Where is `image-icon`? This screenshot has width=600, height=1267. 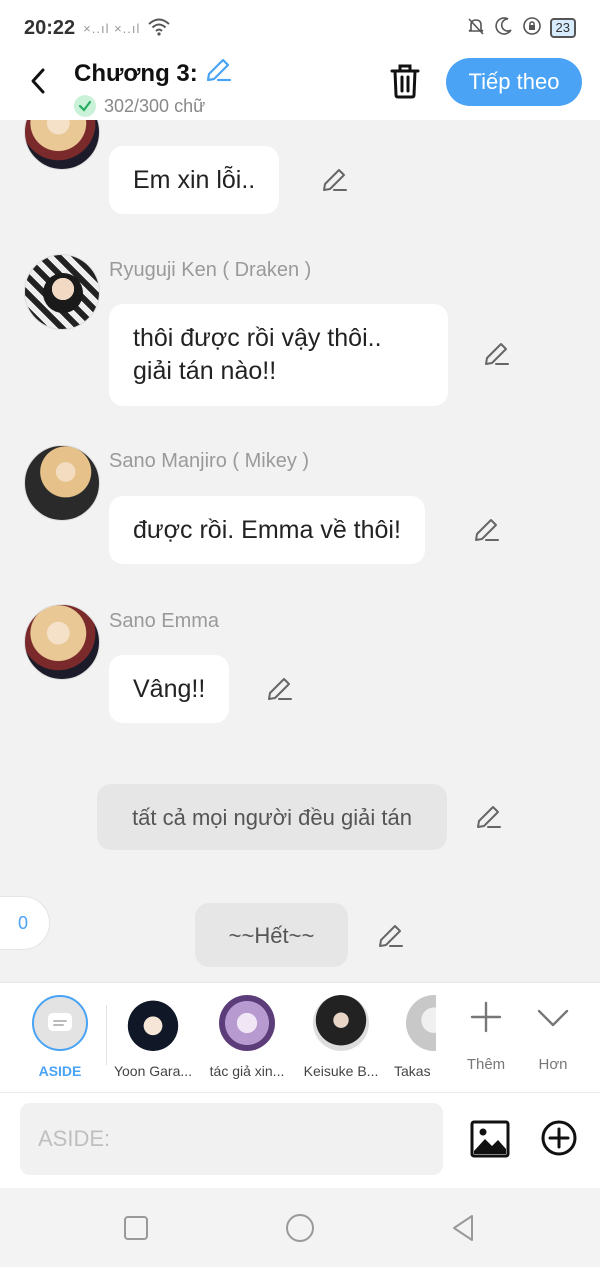
image-icon is located at coordinates (490, 1139).